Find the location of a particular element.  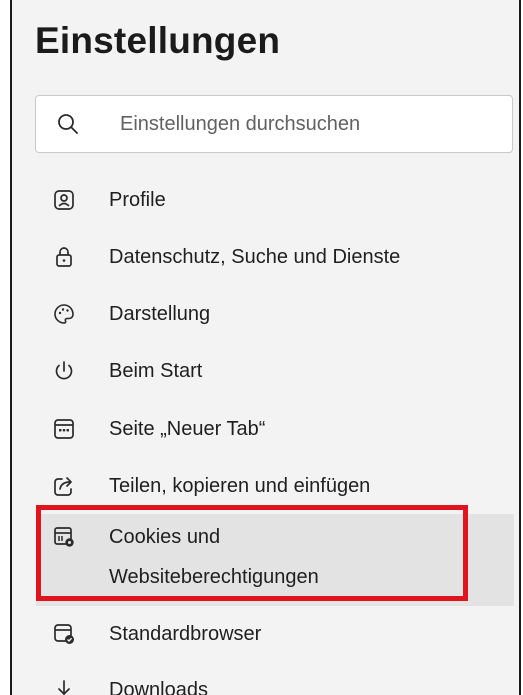

power-icon is located at coordinates (64, 370).